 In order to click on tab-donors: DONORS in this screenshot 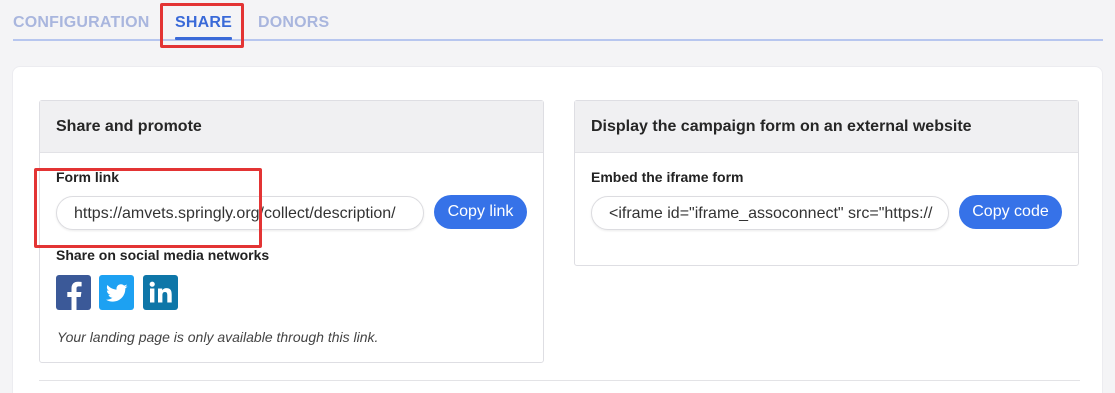, I will do `click(293, 23)`.